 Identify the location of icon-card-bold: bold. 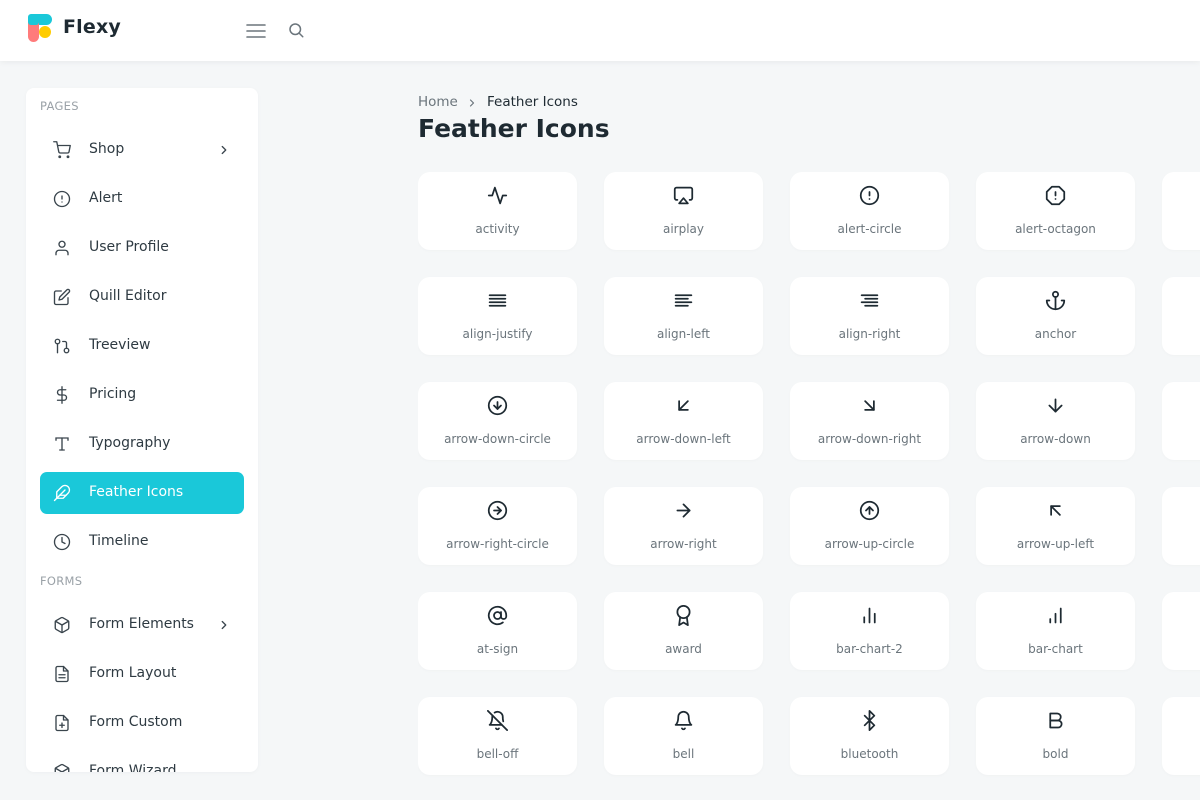
(1055, 736).